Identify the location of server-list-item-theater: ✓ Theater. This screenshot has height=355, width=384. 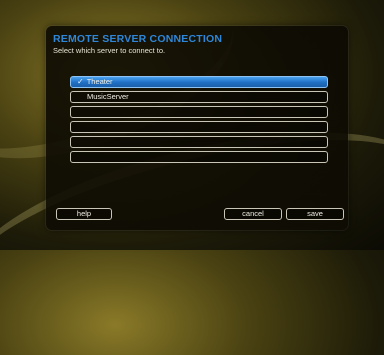
(199, 82).